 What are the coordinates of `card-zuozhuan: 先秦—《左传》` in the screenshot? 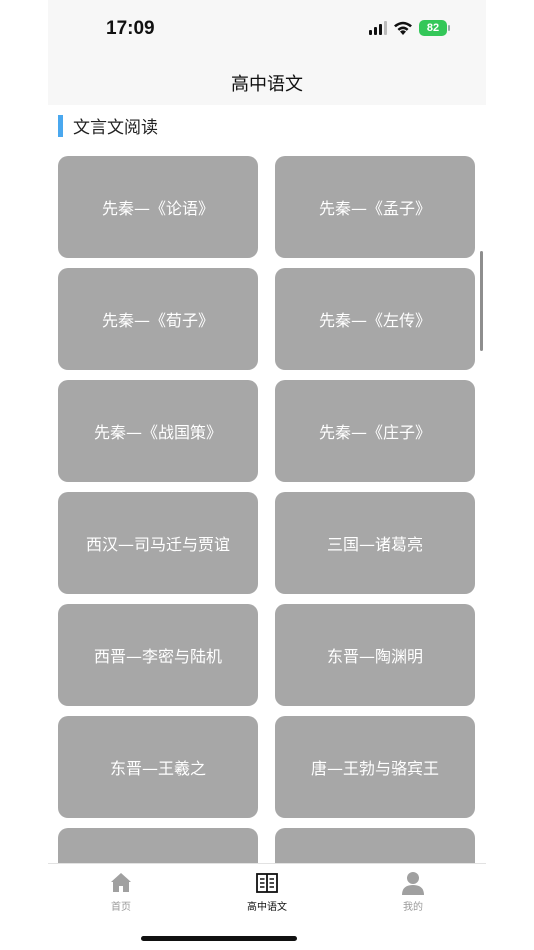 It's located at (375, 319).